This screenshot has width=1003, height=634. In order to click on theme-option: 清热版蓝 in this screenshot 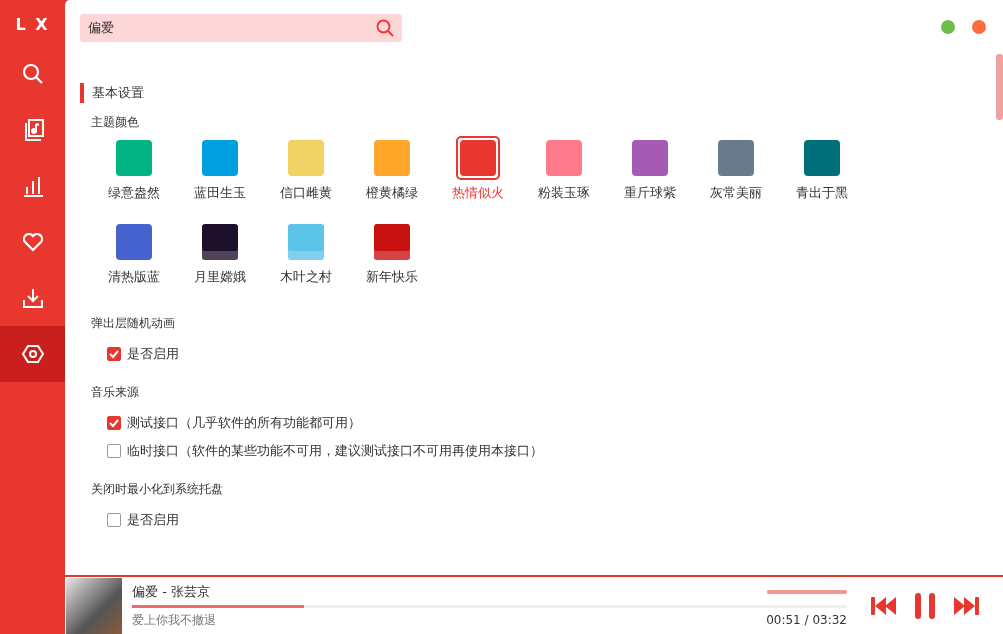, I will do `click(134, 262)`.